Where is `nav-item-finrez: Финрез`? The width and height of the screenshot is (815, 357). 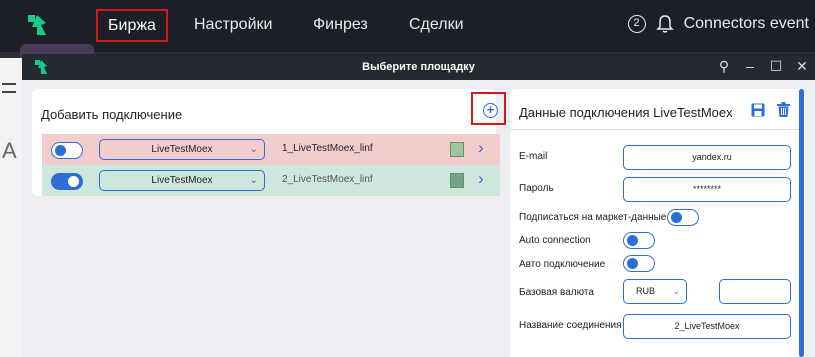 nav-item-finrez: Финрез is located at coordinates (340, 25).